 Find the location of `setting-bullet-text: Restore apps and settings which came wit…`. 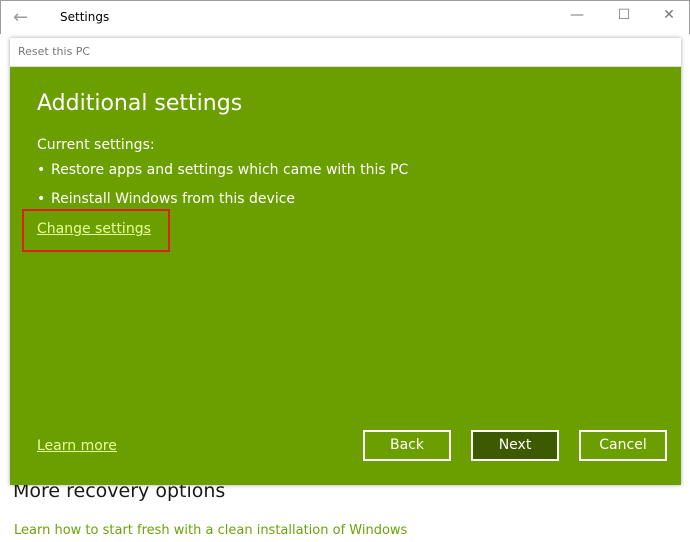

setting-bullet-text: Restore apps and settings which came wit… is located at coordinates (230, 170).